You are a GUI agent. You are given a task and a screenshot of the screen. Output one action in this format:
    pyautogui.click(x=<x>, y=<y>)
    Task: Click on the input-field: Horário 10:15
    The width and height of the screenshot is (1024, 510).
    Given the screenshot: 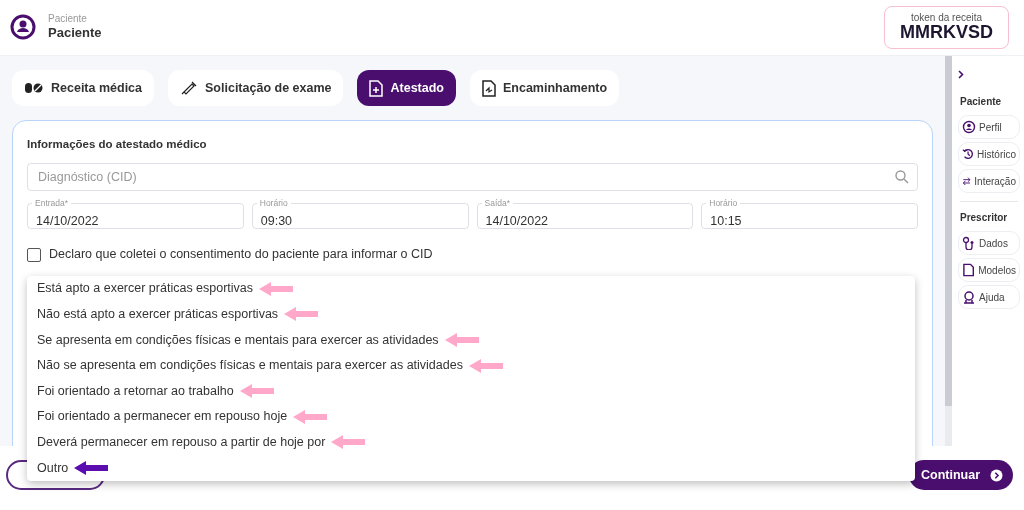 What is the action you would take?
    pyautogui.click(x=809, y=214)
    